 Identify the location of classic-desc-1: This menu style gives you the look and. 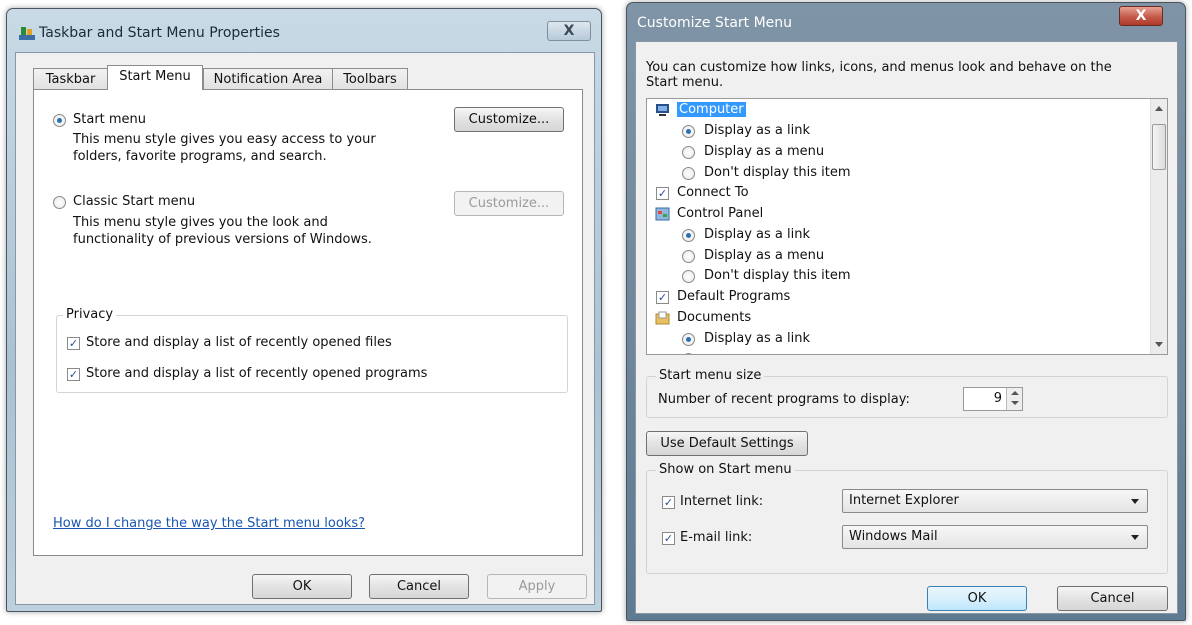
(200, 222).